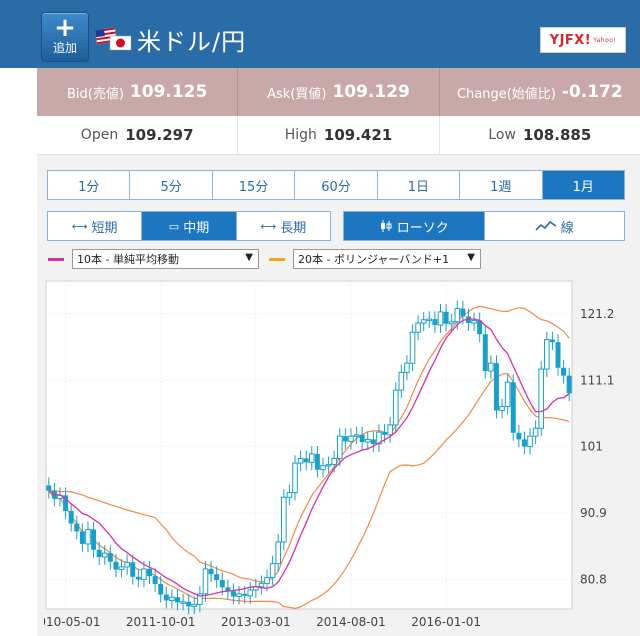  What do you see at coordinates (338, 135) in the screenshot?
I see `ohl-row: Open 109.297 High 109.421 Low 108.885` at bounding box center [338, 135].